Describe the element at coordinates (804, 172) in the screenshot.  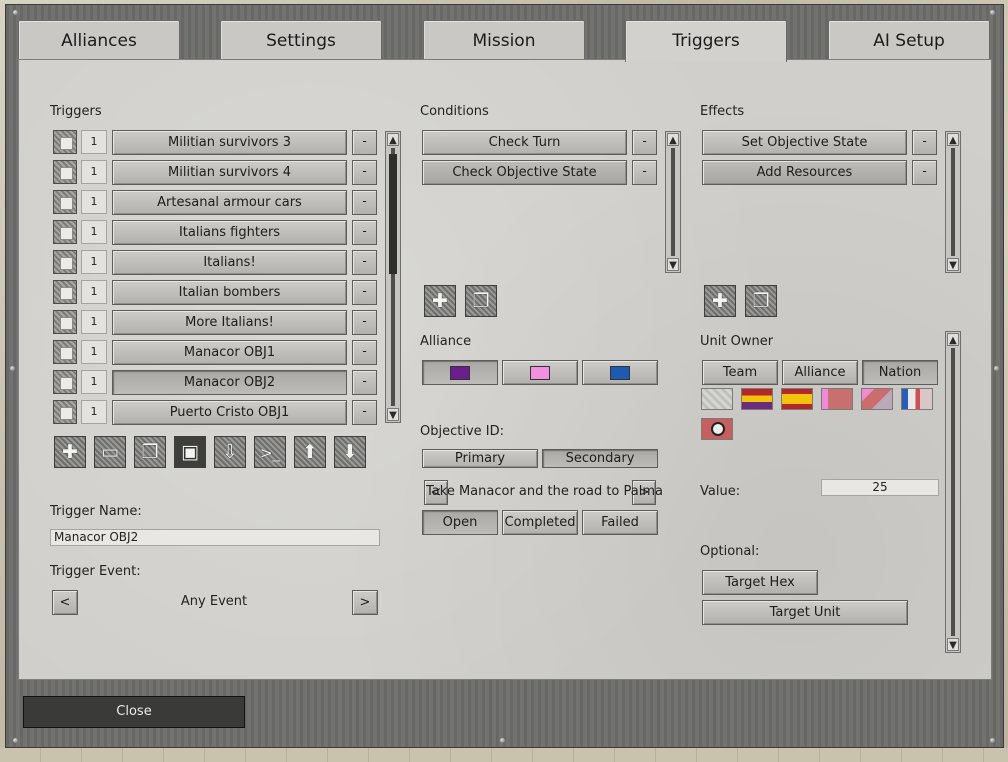
I see `effect-add-resources: Add Resources` at that location.